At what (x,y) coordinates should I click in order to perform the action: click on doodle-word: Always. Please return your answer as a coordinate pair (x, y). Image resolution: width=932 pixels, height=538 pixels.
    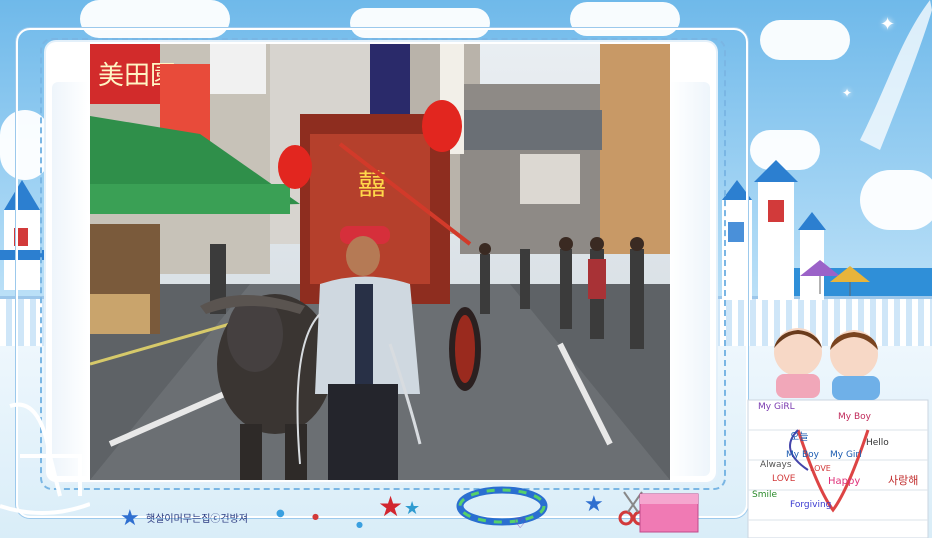
    Looking at the image, I should click on (776, 465).